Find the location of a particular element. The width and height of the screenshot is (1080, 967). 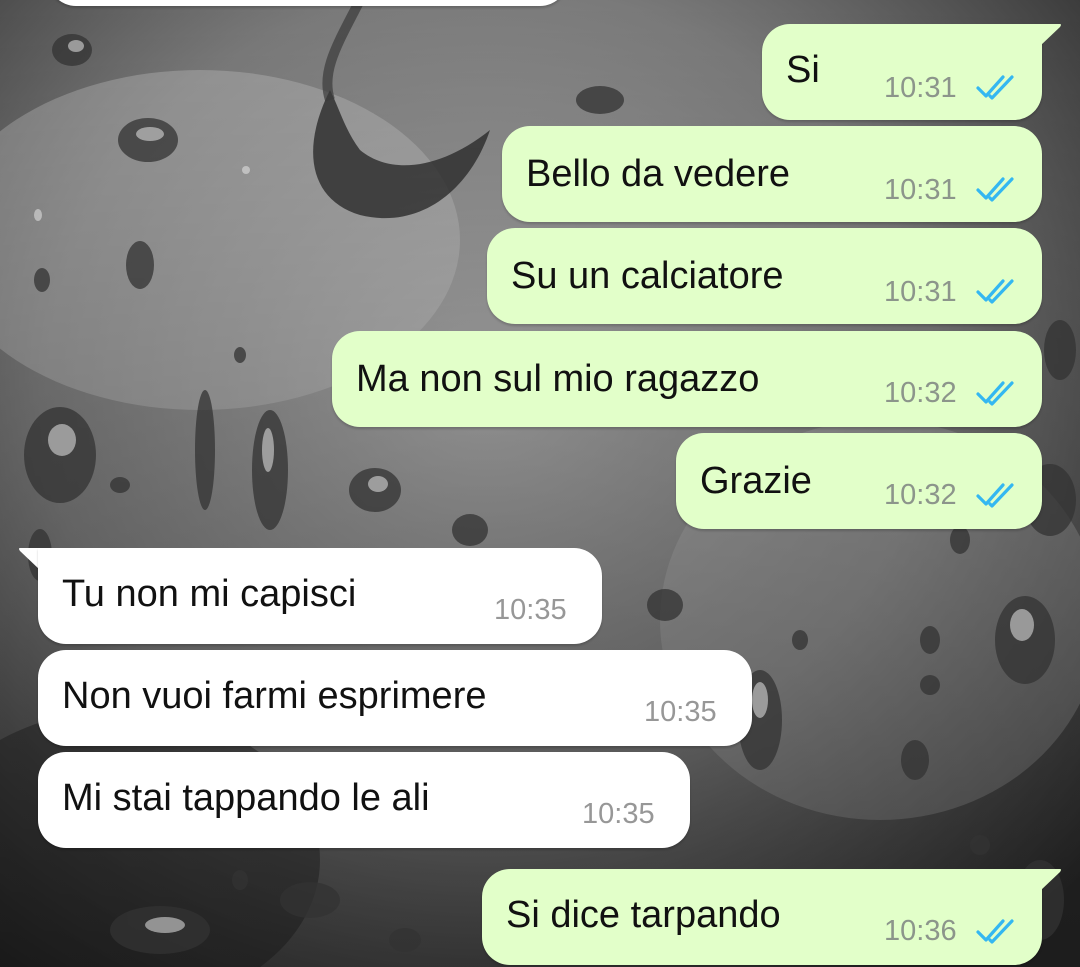

message-text: Non vuoi farmi esprimere is located at coordinates (274, 696).